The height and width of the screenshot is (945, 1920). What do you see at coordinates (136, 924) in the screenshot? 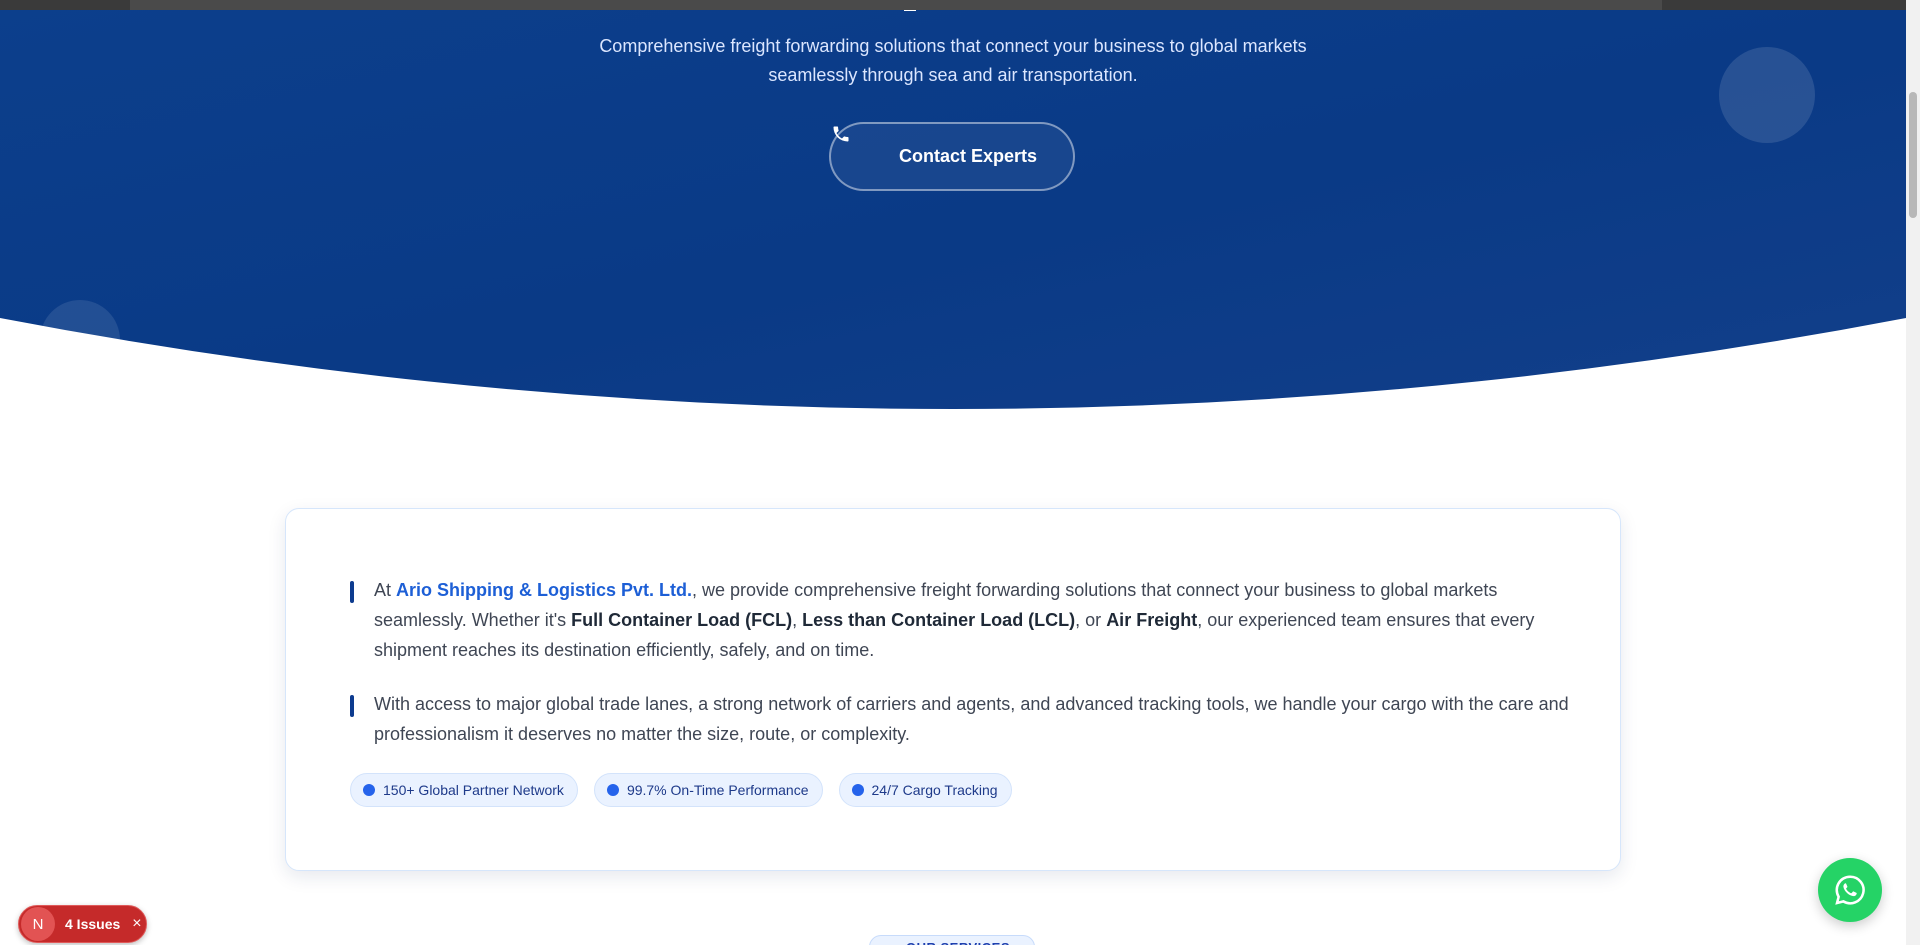
I see `close-icon: ×` at bounding box center [136, 924].